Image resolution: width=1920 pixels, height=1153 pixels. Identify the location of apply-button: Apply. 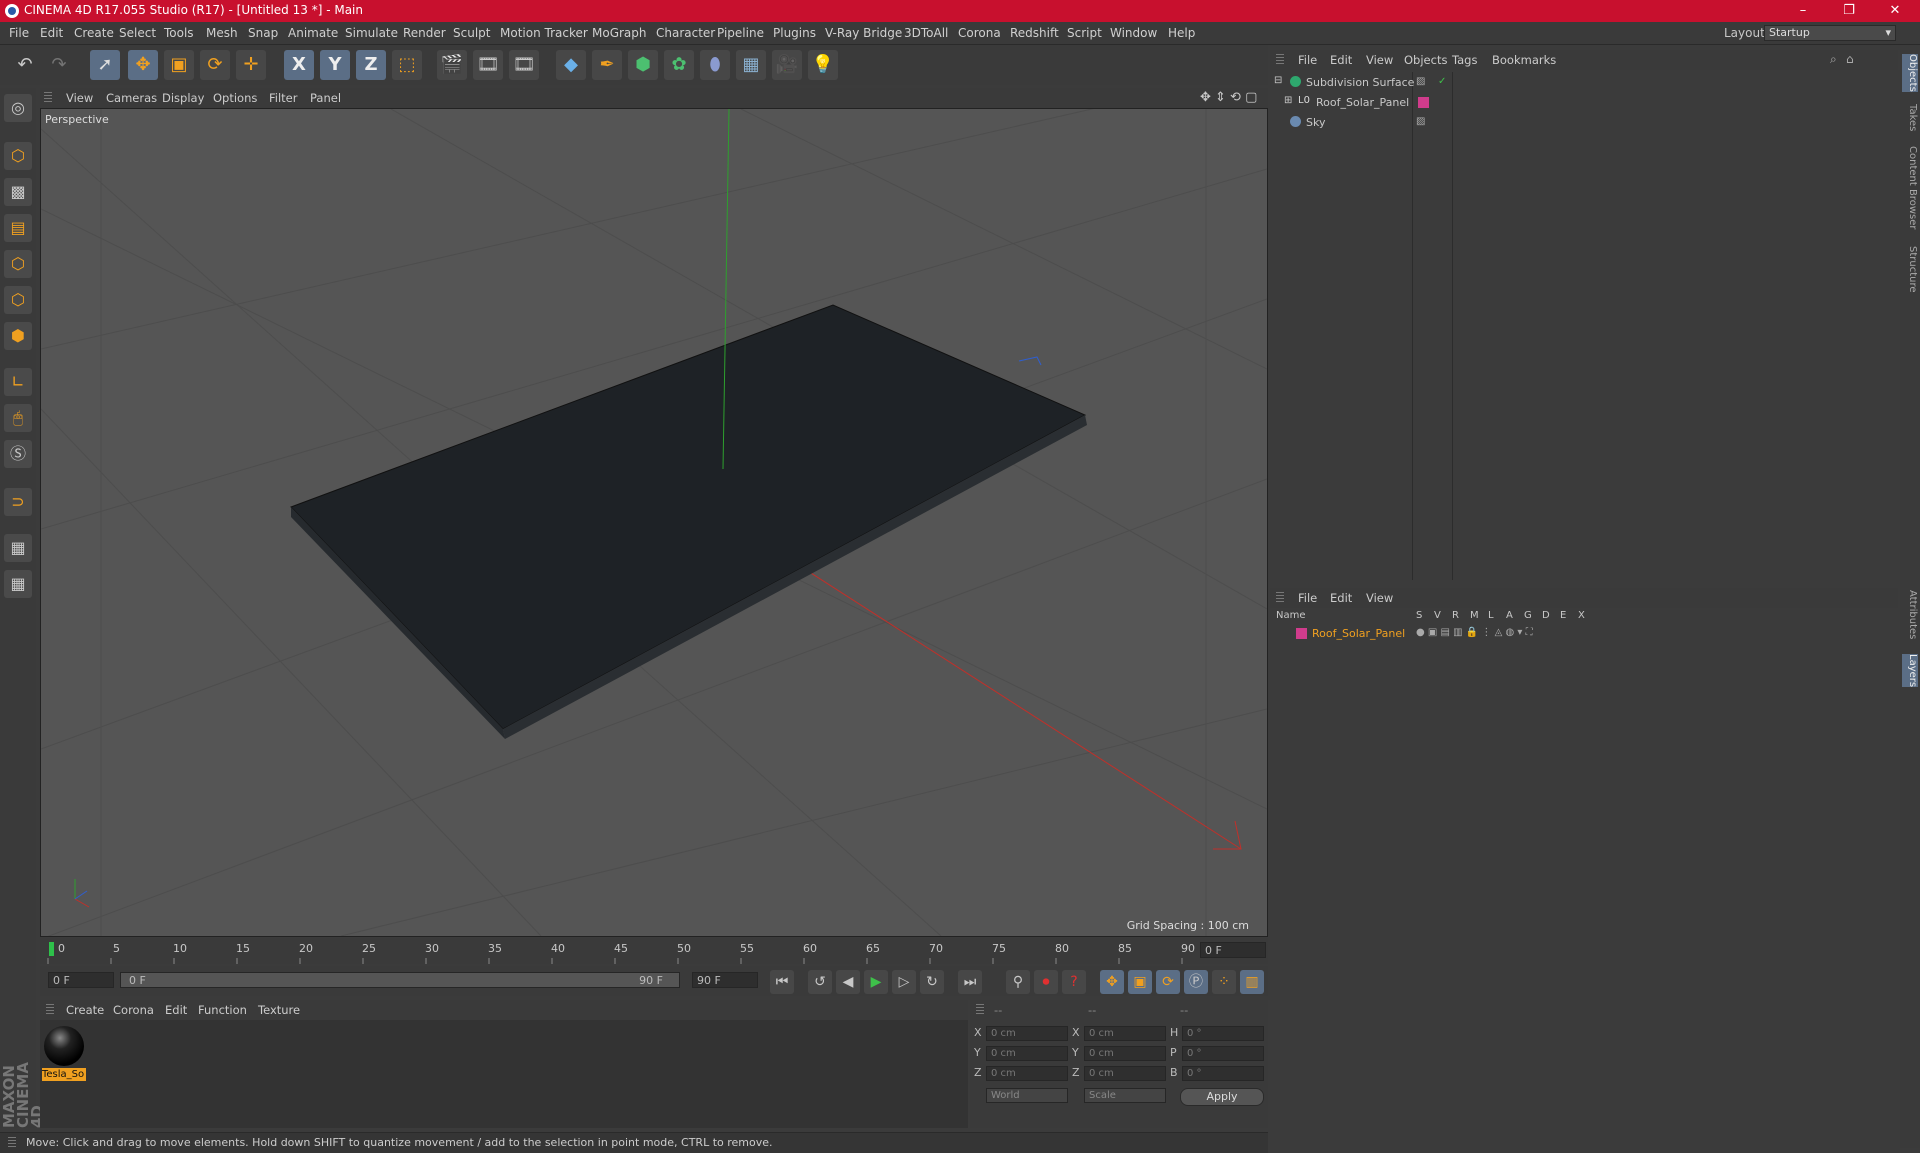
(1222, 1097).